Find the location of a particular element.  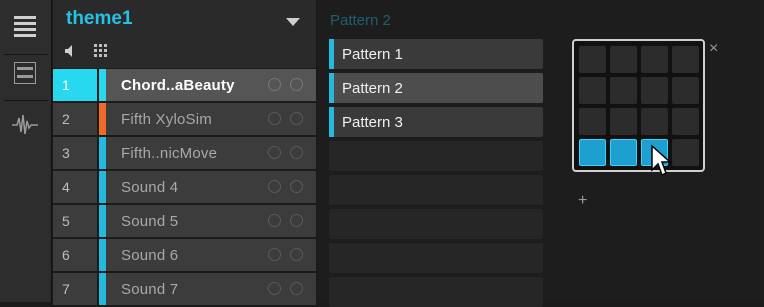

sound-name: Sound 7 is located at coordinates (150, 289).